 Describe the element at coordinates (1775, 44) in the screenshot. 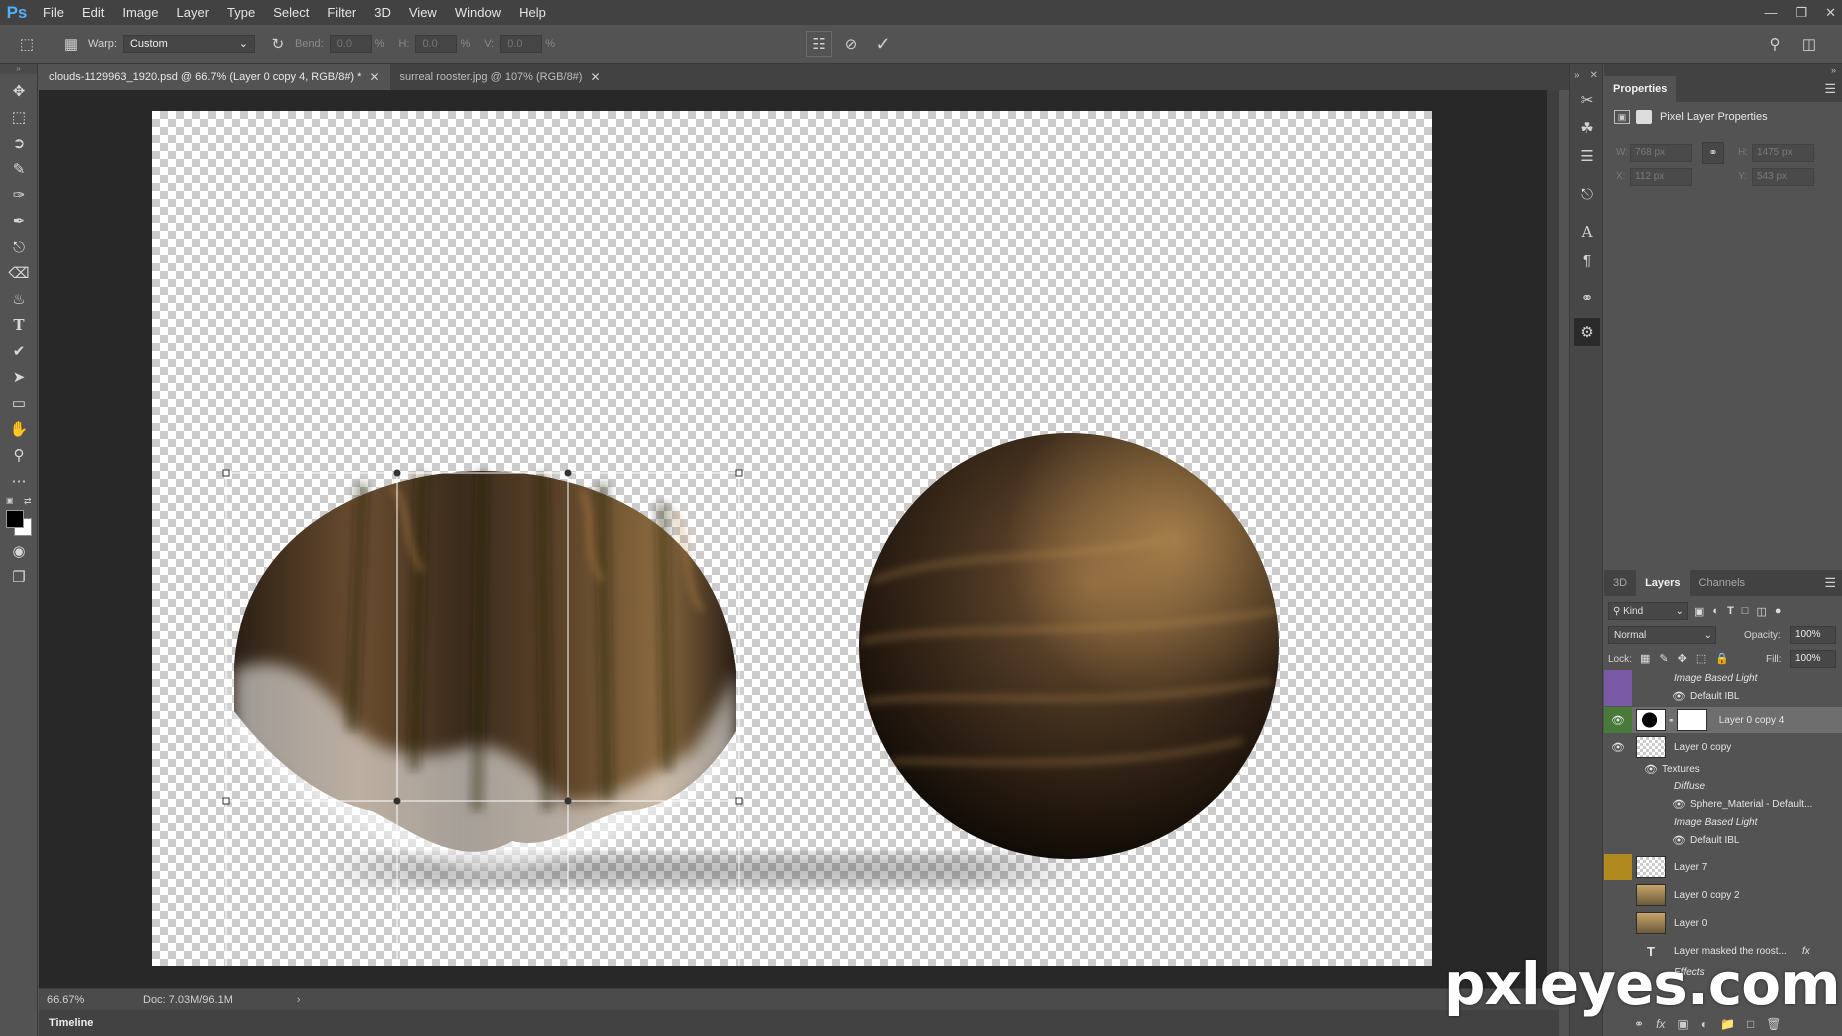

I see `search-icon: ⚲` at that location.